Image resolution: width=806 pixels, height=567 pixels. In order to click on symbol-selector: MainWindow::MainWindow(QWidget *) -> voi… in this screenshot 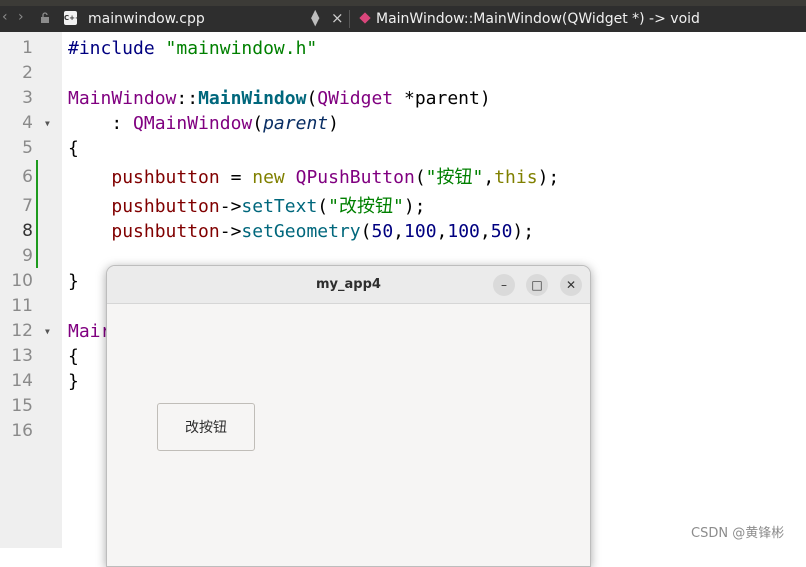, I will do `click(538, 19)`.